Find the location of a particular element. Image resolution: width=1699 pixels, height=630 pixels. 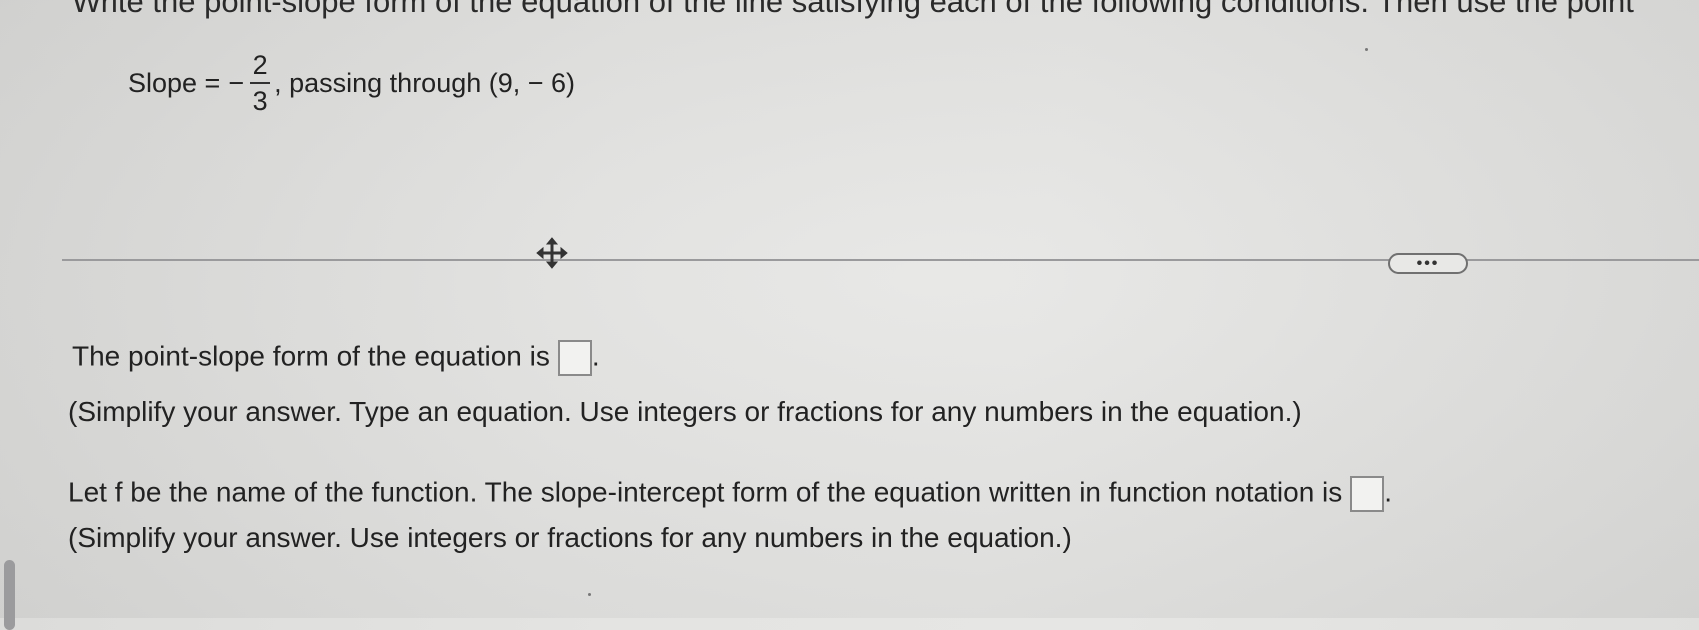

slope-label: Slope = is located at coordinates (174, 83).